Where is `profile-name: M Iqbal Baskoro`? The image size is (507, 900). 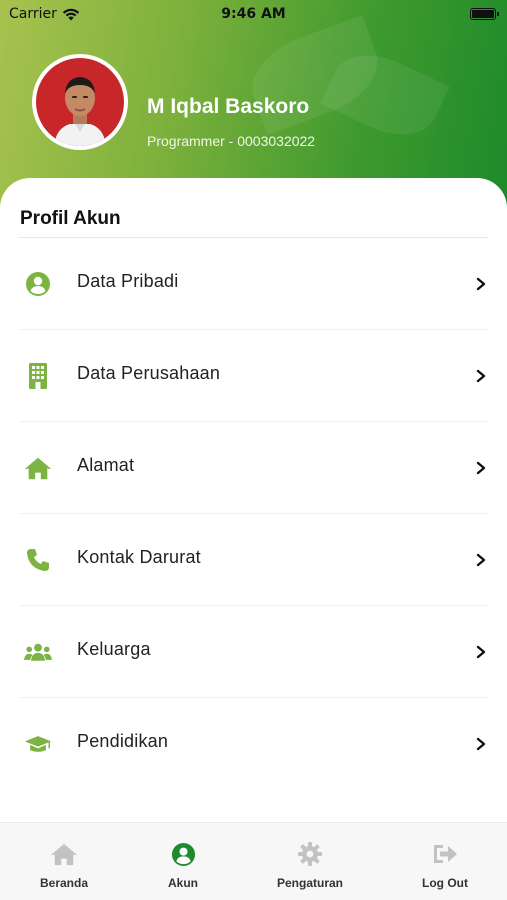
profile-name: M Iqbal Baskoro is located at coordinates (228, 106).